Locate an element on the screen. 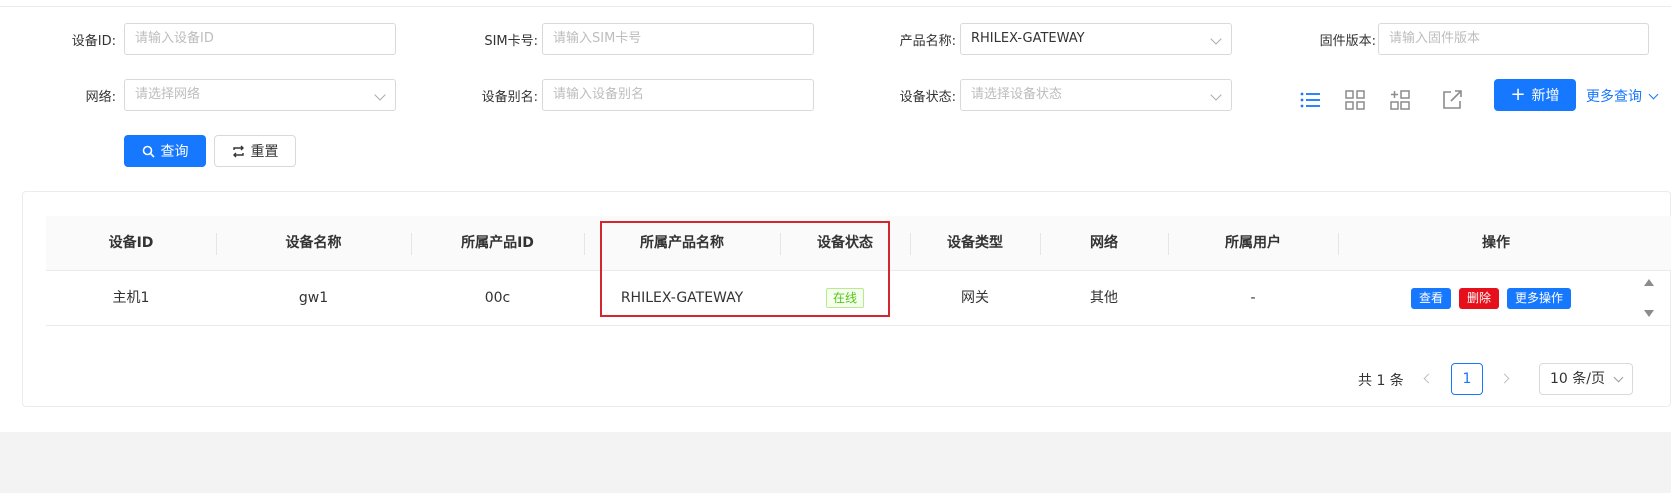  export-icon is located at coordinates (1452, 100).